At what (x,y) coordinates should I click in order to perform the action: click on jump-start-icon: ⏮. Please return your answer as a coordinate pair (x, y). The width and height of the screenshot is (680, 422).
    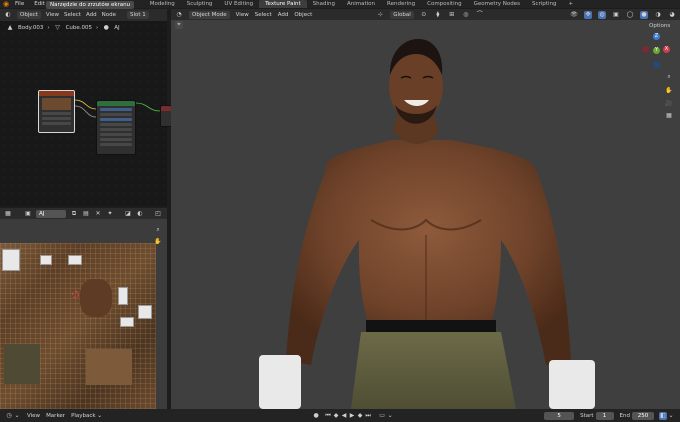
    Looking at the image, I should click on (328, 416).